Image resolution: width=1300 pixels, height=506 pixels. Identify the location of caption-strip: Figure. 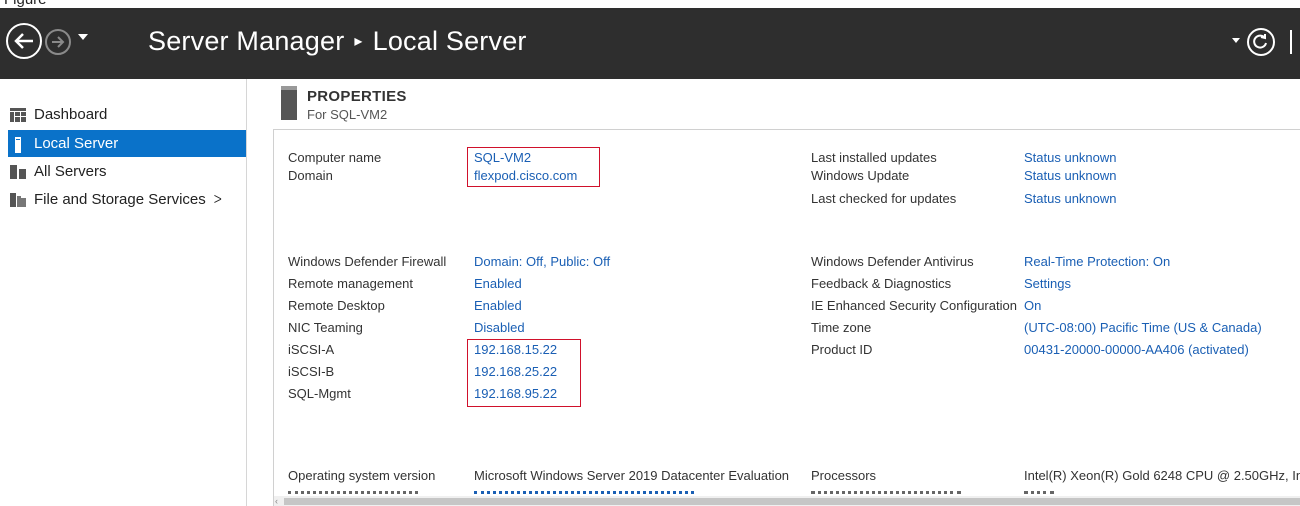
(650, 4).